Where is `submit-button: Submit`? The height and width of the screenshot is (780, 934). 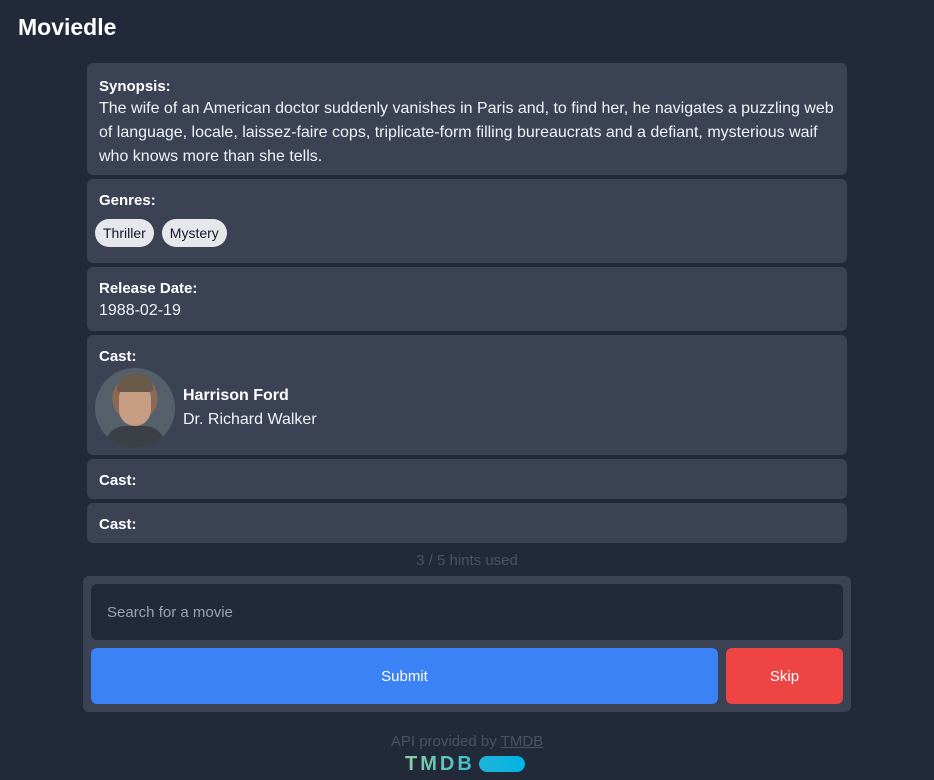 submit-button: Submit is located at coordinates (404, 676).